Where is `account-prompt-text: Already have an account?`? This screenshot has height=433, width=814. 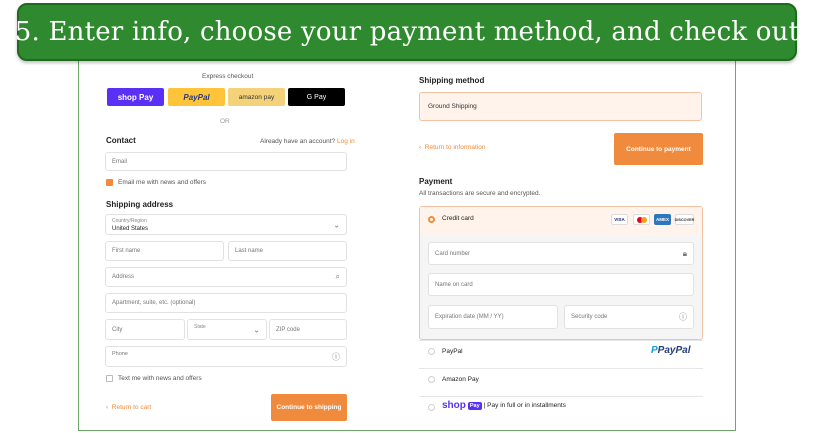
account-prompt-text: Already have an account? is located at coordinates (298, 141).